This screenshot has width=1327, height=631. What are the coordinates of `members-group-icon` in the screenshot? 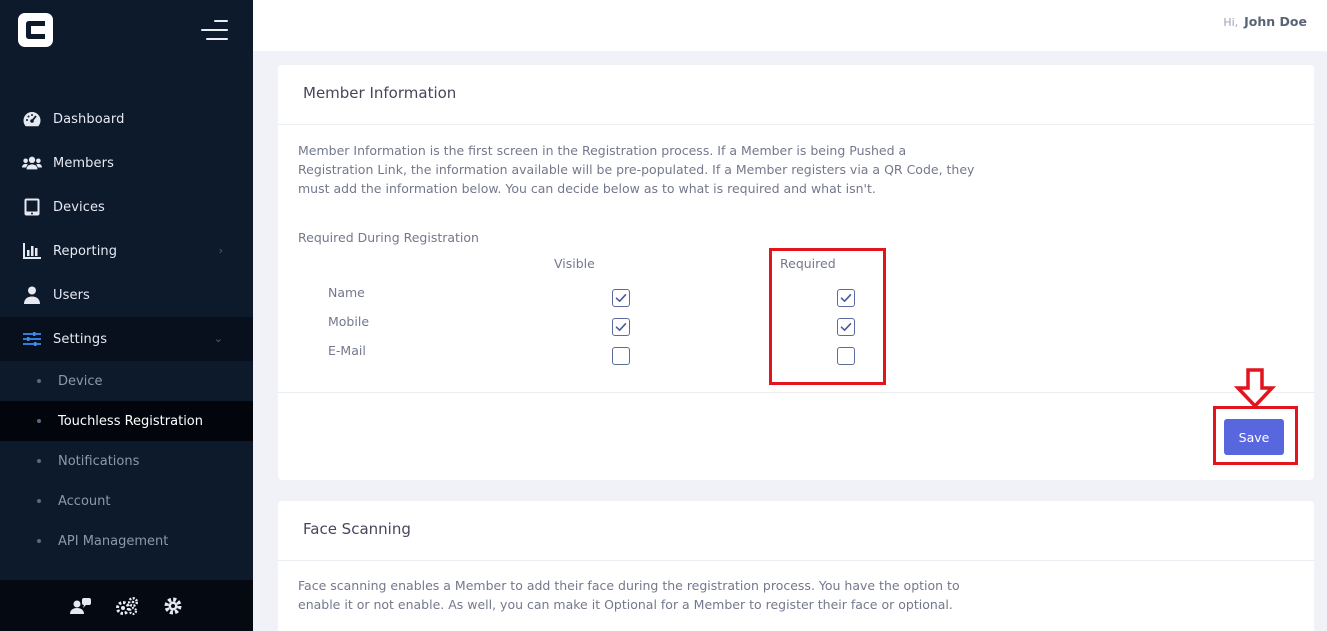 It's located at (32, 163).